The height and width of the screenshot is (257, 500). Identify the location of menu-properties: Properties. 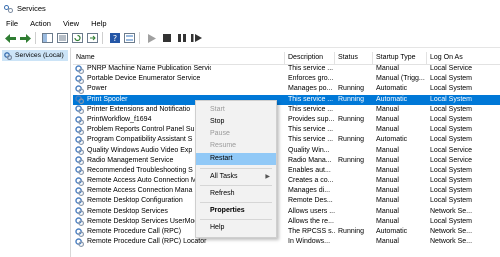
(236, 211).